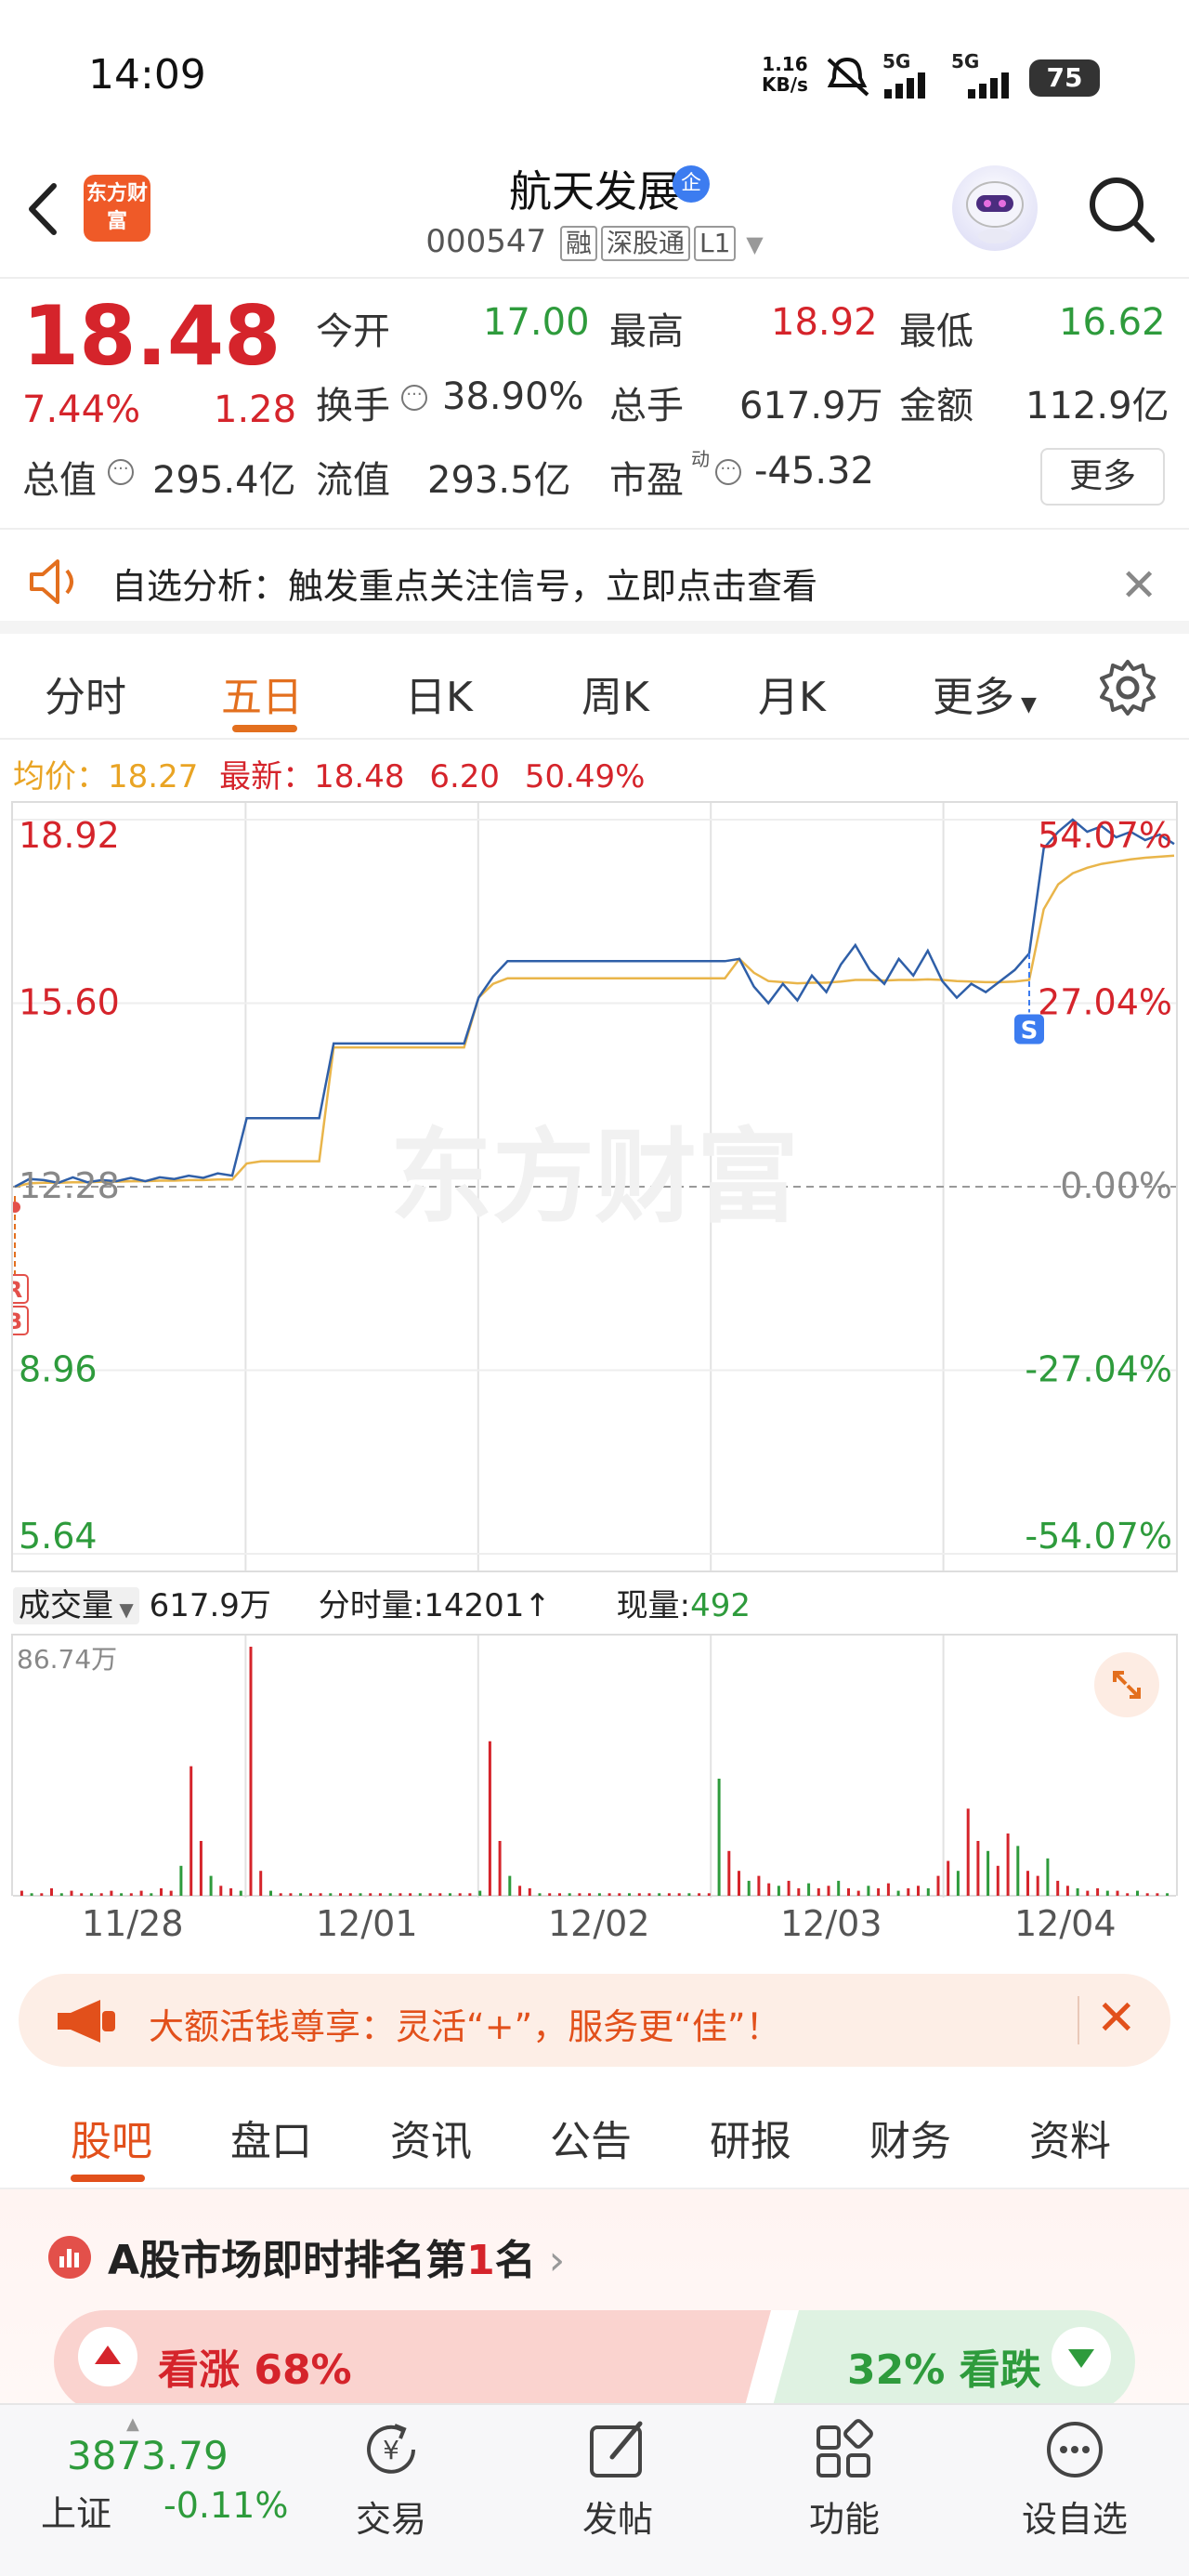 This screenshot has width=1189, height=2576. Describe the element at coordinates (1127, 1684) in the screenshot. I see `expand-chart-button` at that location.